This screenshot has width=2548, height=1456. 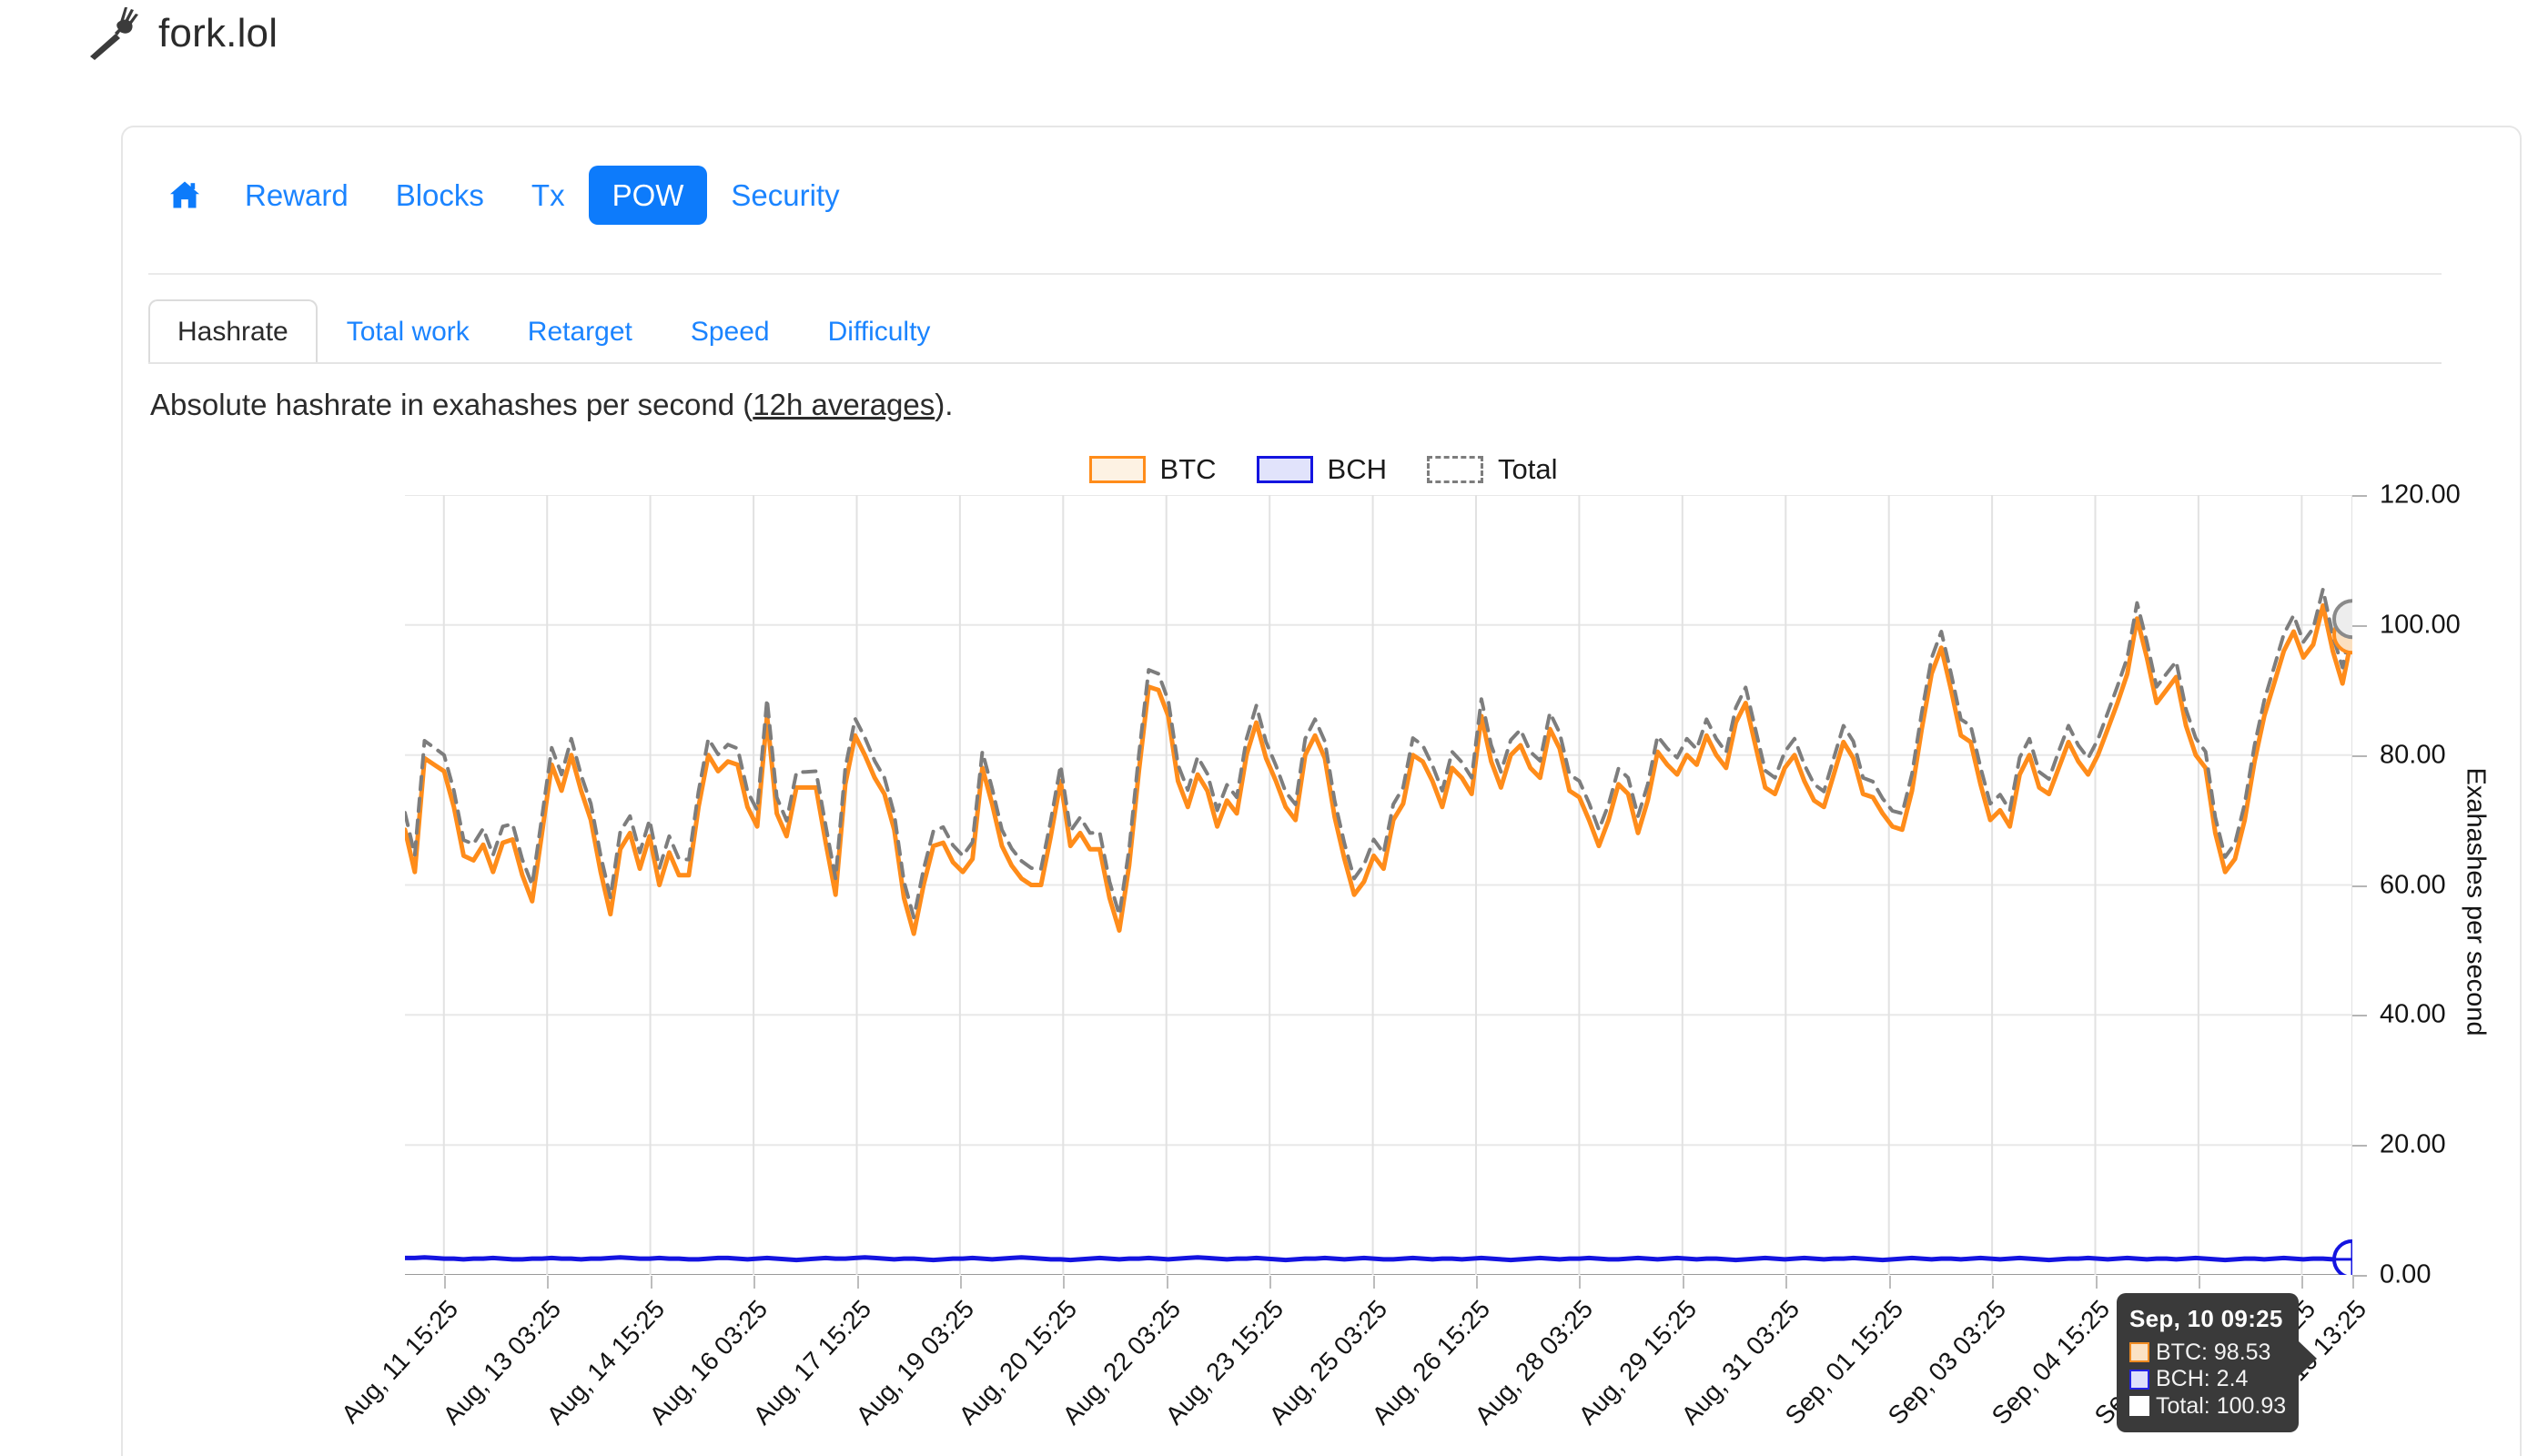 I want to click on legend-swatch-bch, so click(x=1285, y=469).